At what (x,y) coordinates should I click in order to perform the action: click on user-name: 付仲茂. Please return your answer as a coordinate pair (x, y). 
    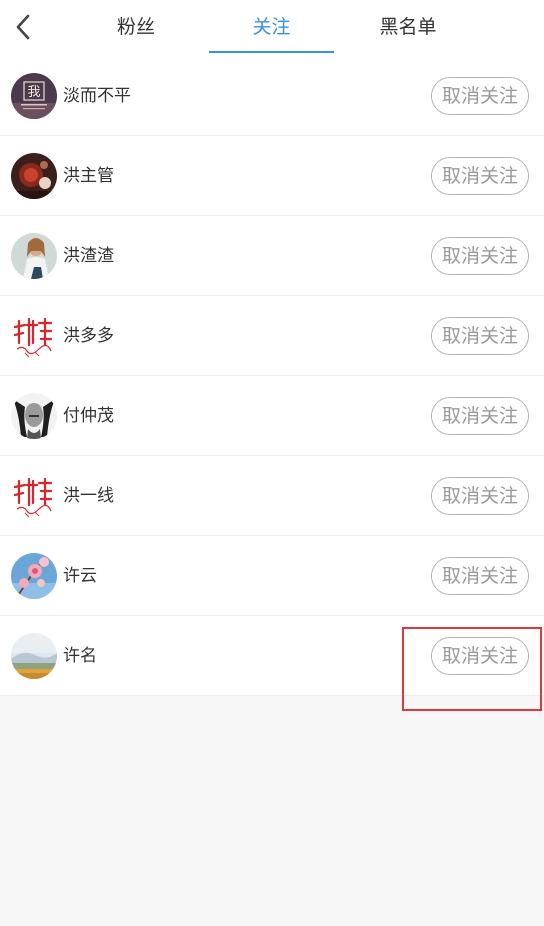
    Looking at the image, I should click on (88, 416).